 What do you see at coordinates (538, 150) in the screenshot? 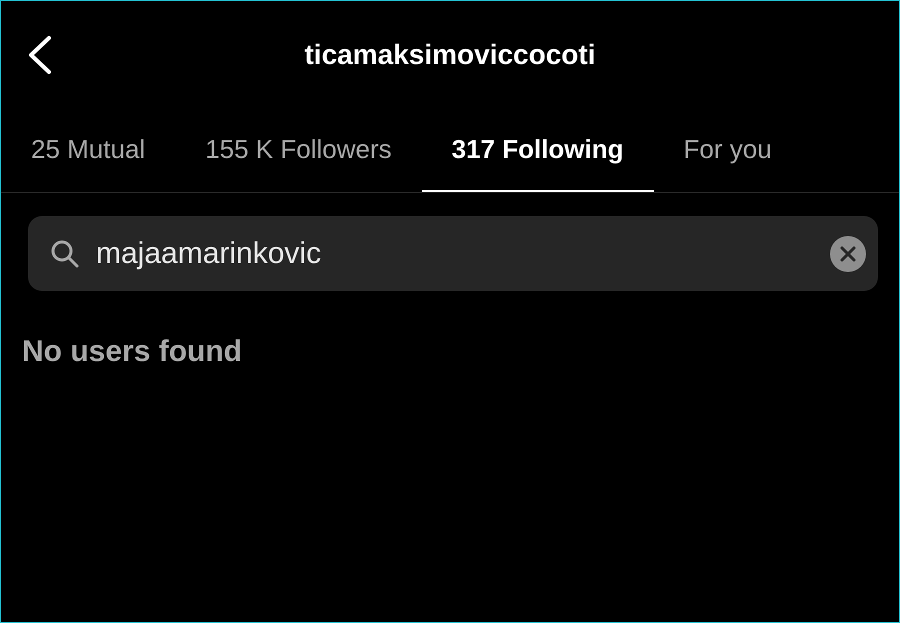
I see `tab: 317 Following` at bounding box center [538, 150].